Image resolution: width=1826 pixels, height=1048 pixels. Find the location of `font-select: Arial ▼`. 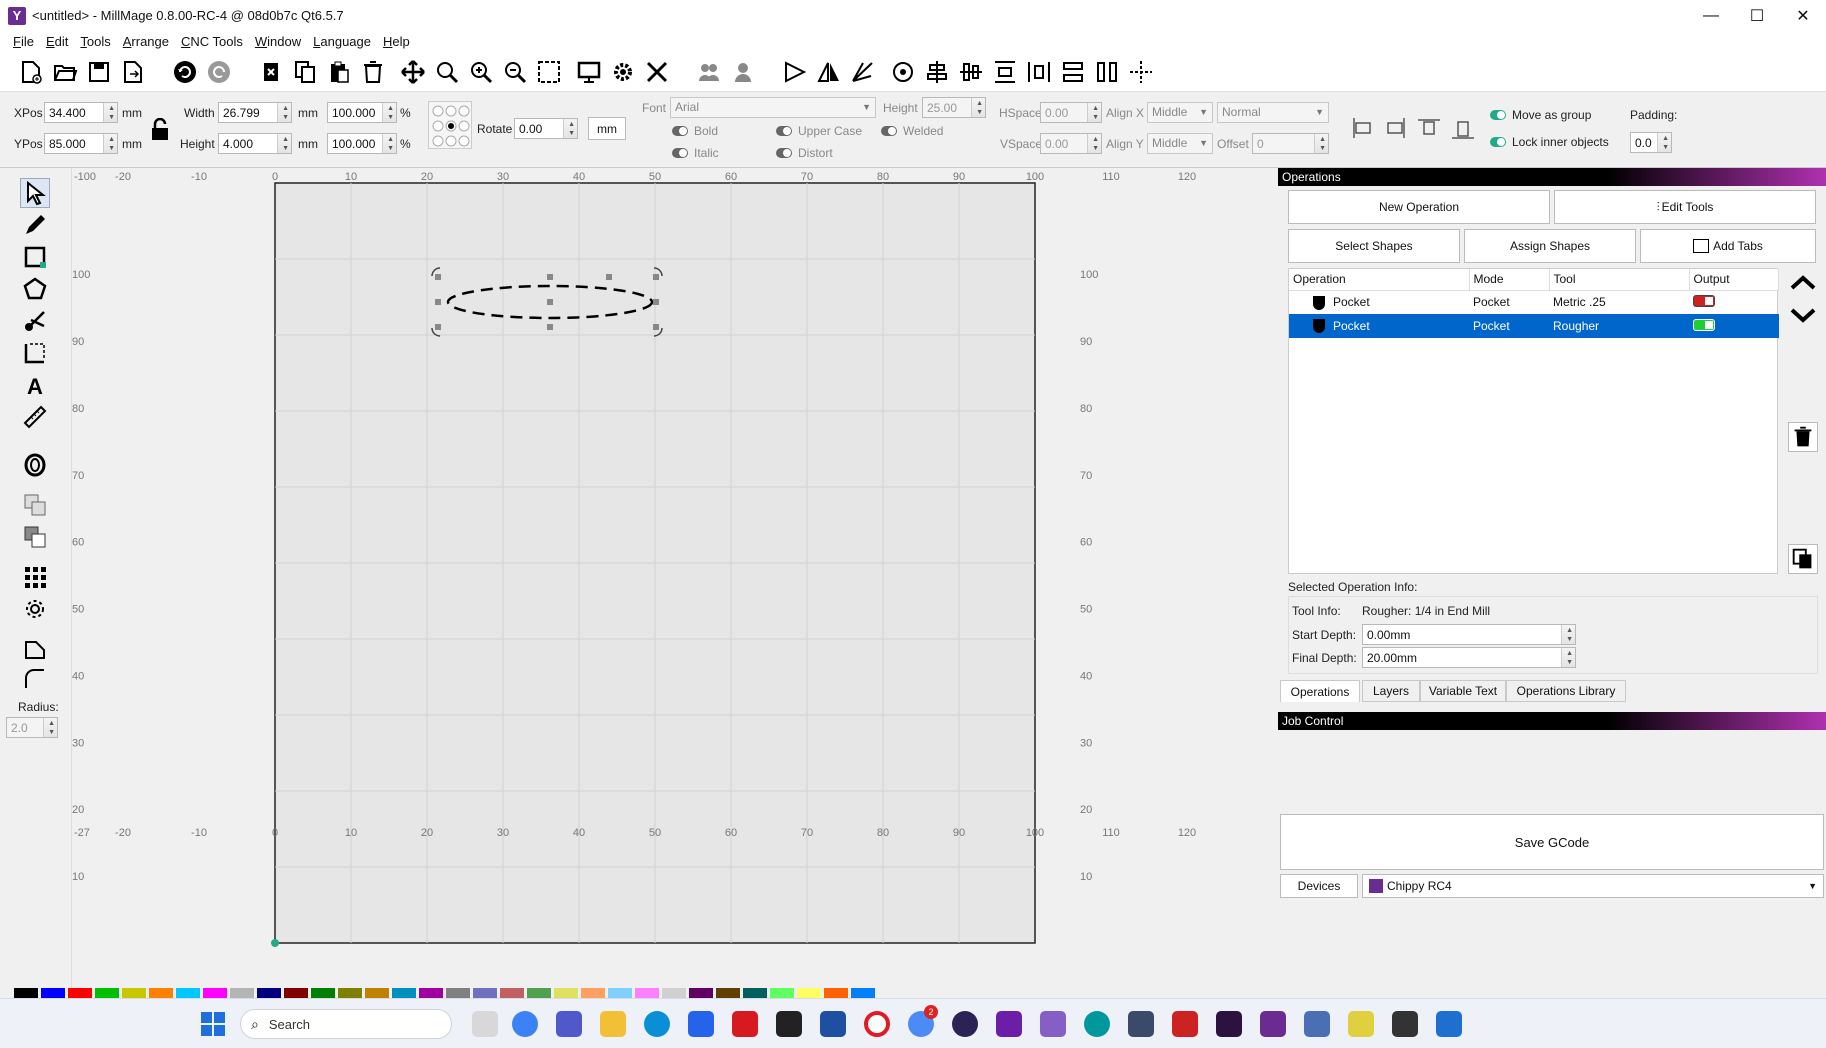

font-select: Arial ▼ is located at coordinates (773, 107).